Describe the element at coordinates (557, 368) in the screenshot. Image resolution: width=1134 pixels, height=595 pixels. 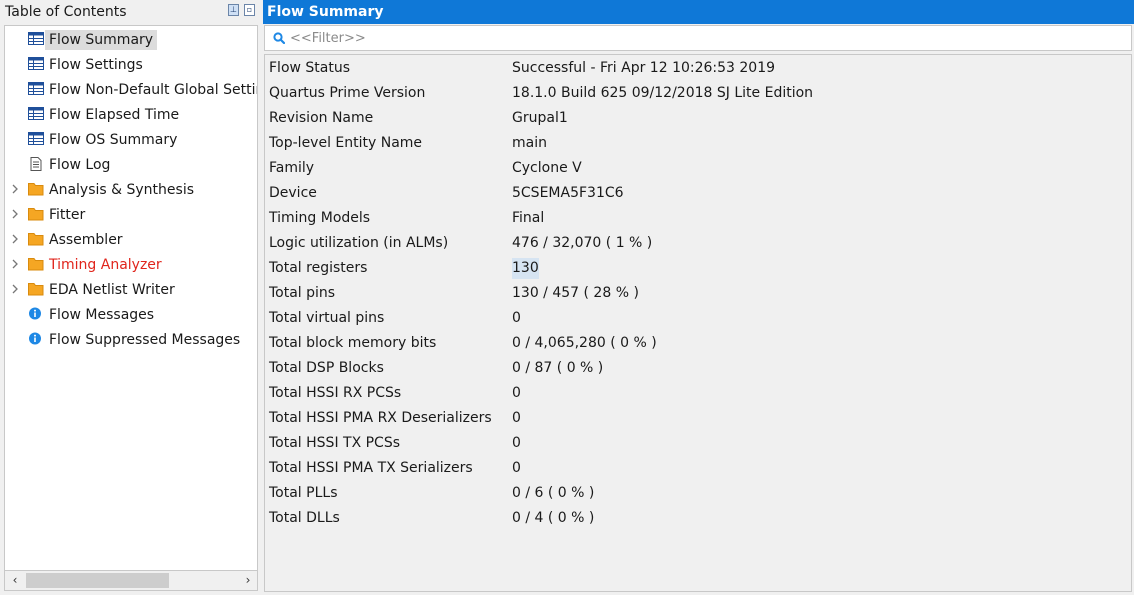
I see `row-value: 0 / 87 ( 0 % )` at that location.